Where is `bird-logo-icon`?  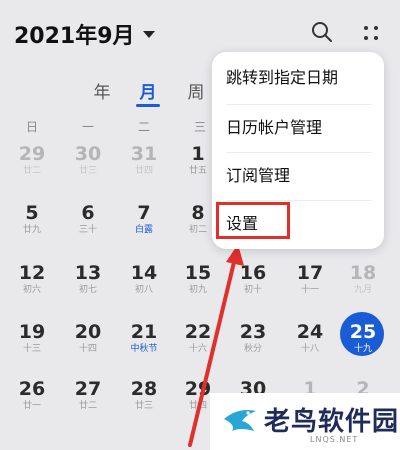
bird-logo-icon is located at coordinates (240, 420).